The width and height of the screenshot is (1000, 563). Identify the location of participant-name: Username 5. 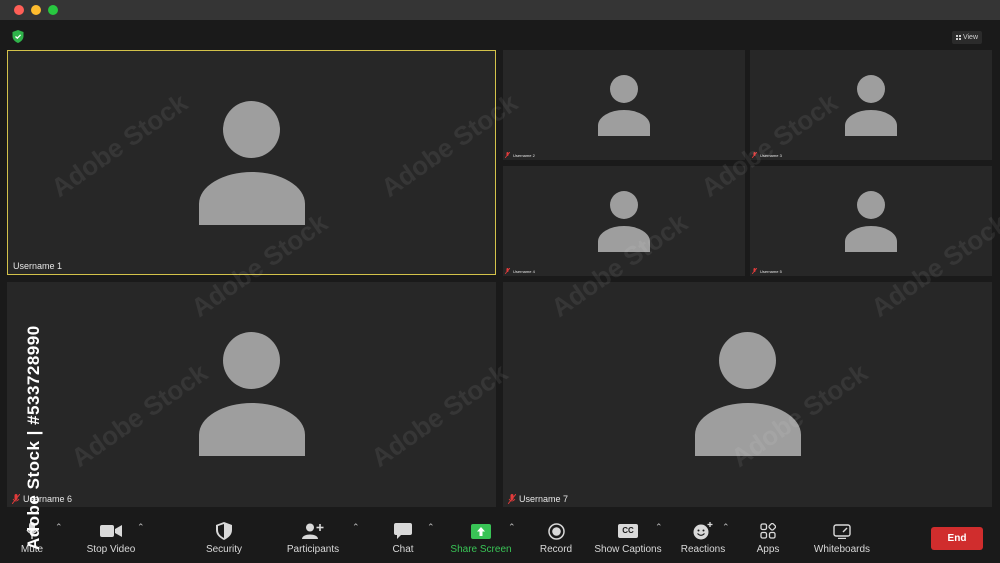
(767, 271).